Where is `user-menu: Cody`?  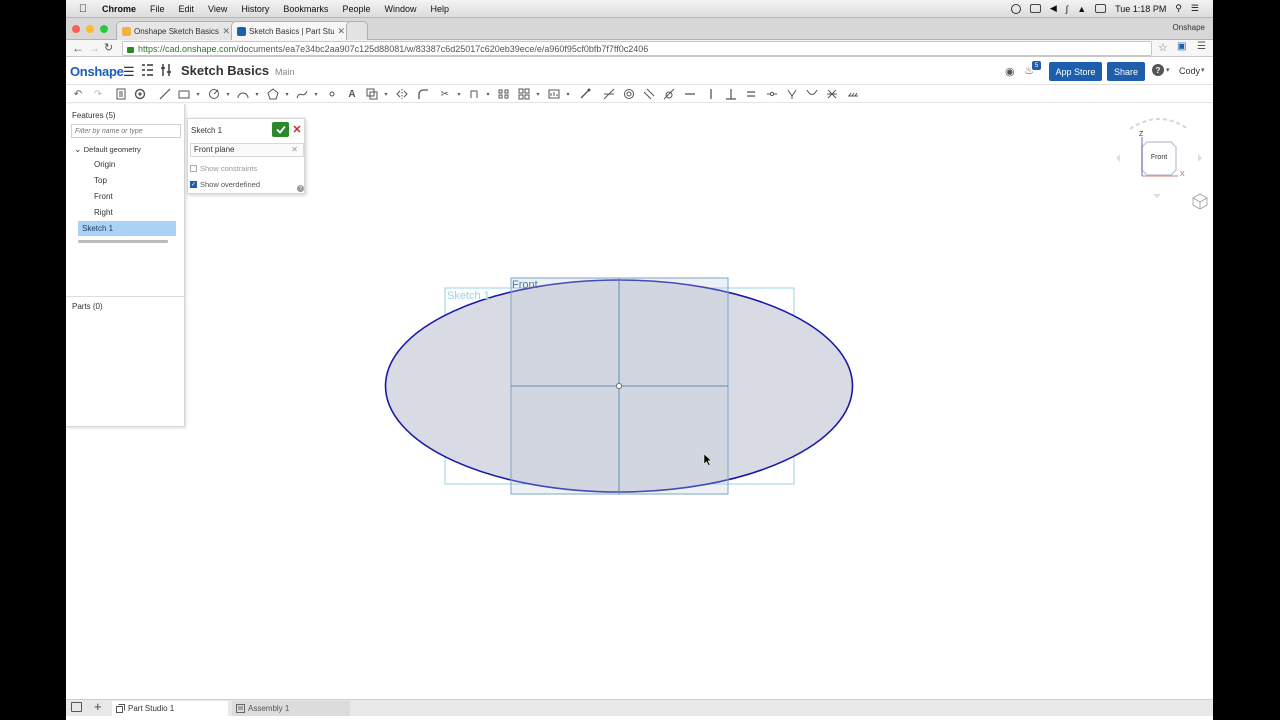
user-menu: Cody is located at coordinates (1189, 71).